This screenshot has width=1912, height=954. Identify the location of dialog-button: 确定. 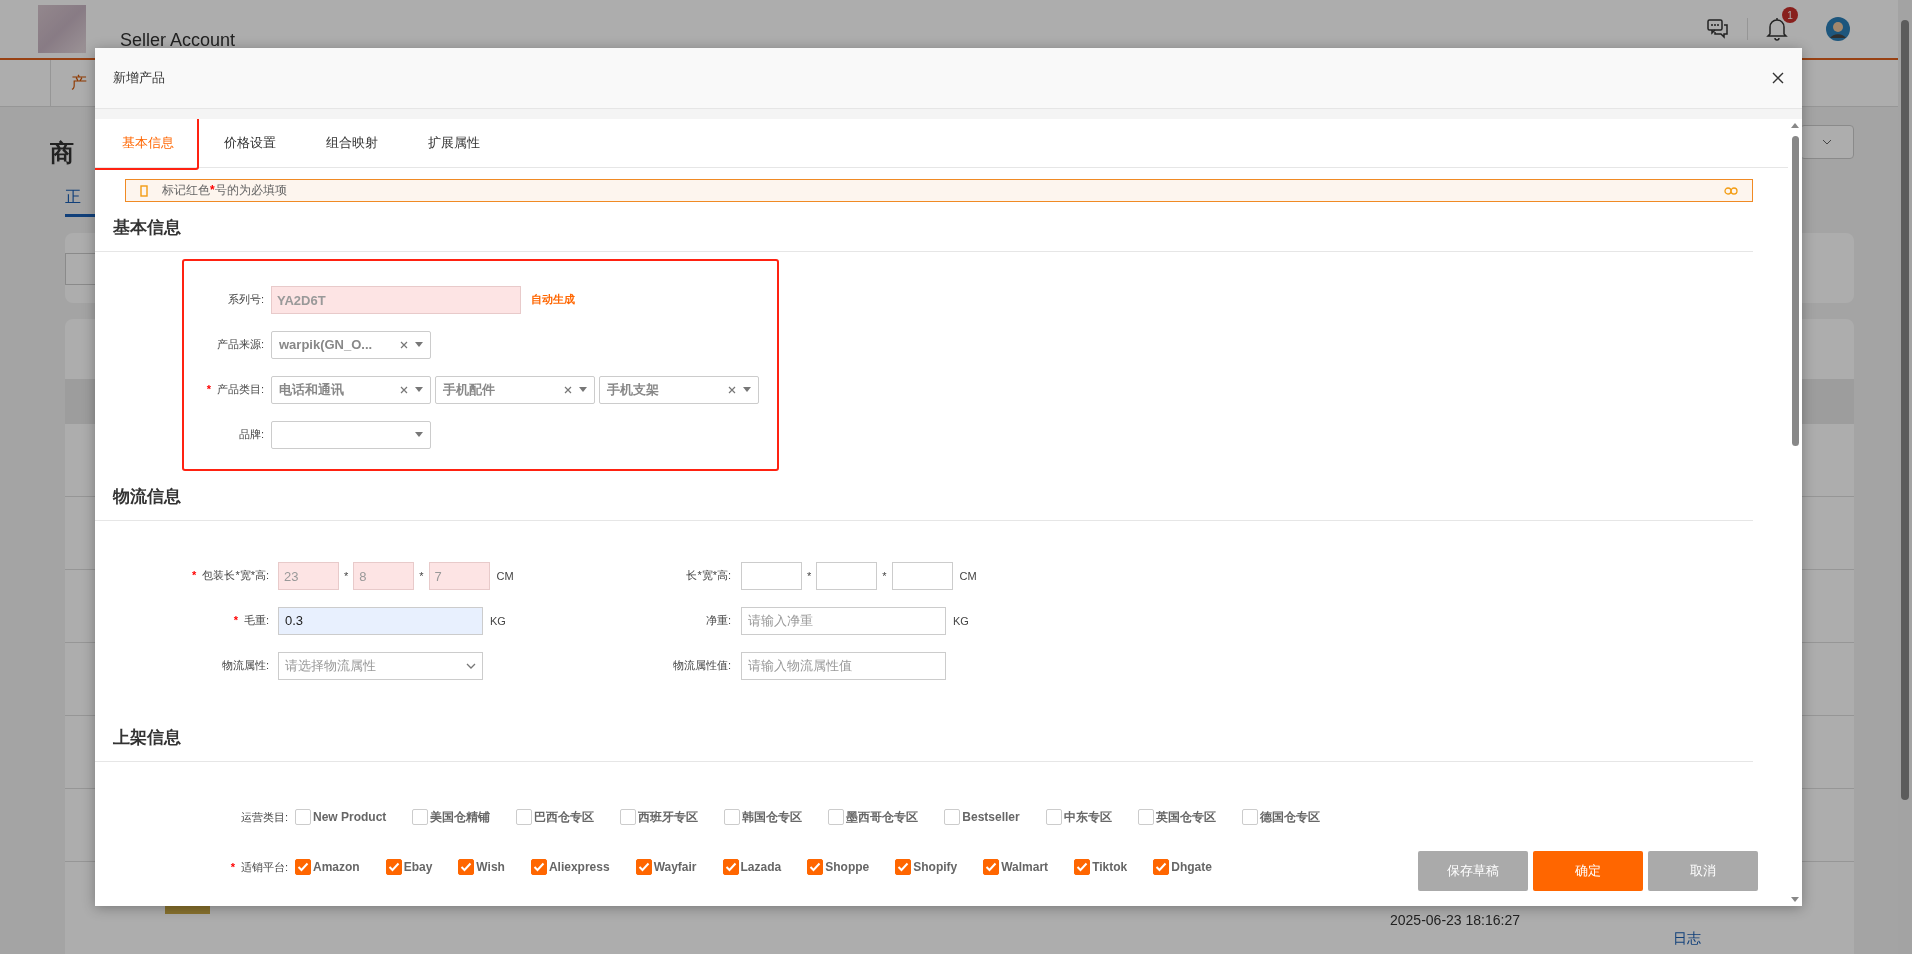
(1588, 871).